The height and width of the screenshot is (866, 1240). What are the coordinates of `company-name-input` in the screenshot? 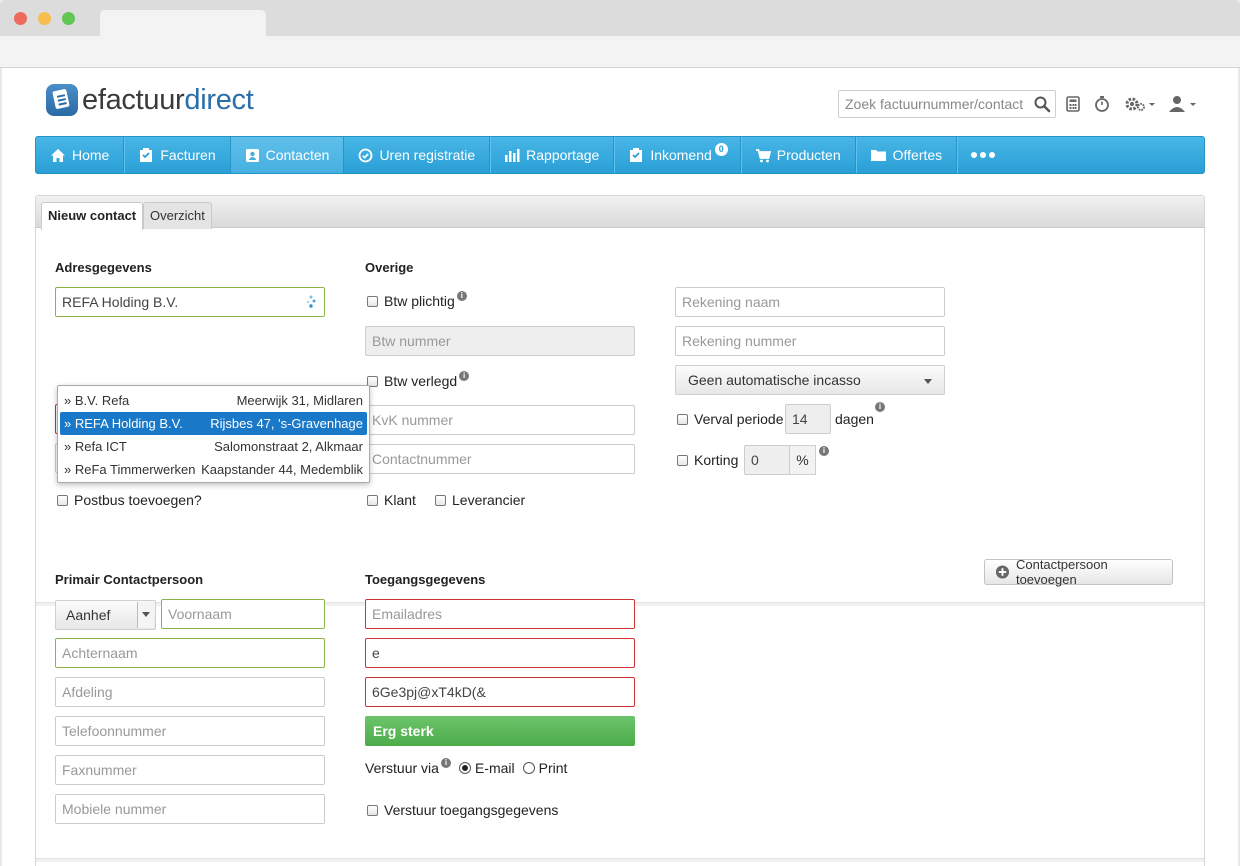 It's located at (190, 302).